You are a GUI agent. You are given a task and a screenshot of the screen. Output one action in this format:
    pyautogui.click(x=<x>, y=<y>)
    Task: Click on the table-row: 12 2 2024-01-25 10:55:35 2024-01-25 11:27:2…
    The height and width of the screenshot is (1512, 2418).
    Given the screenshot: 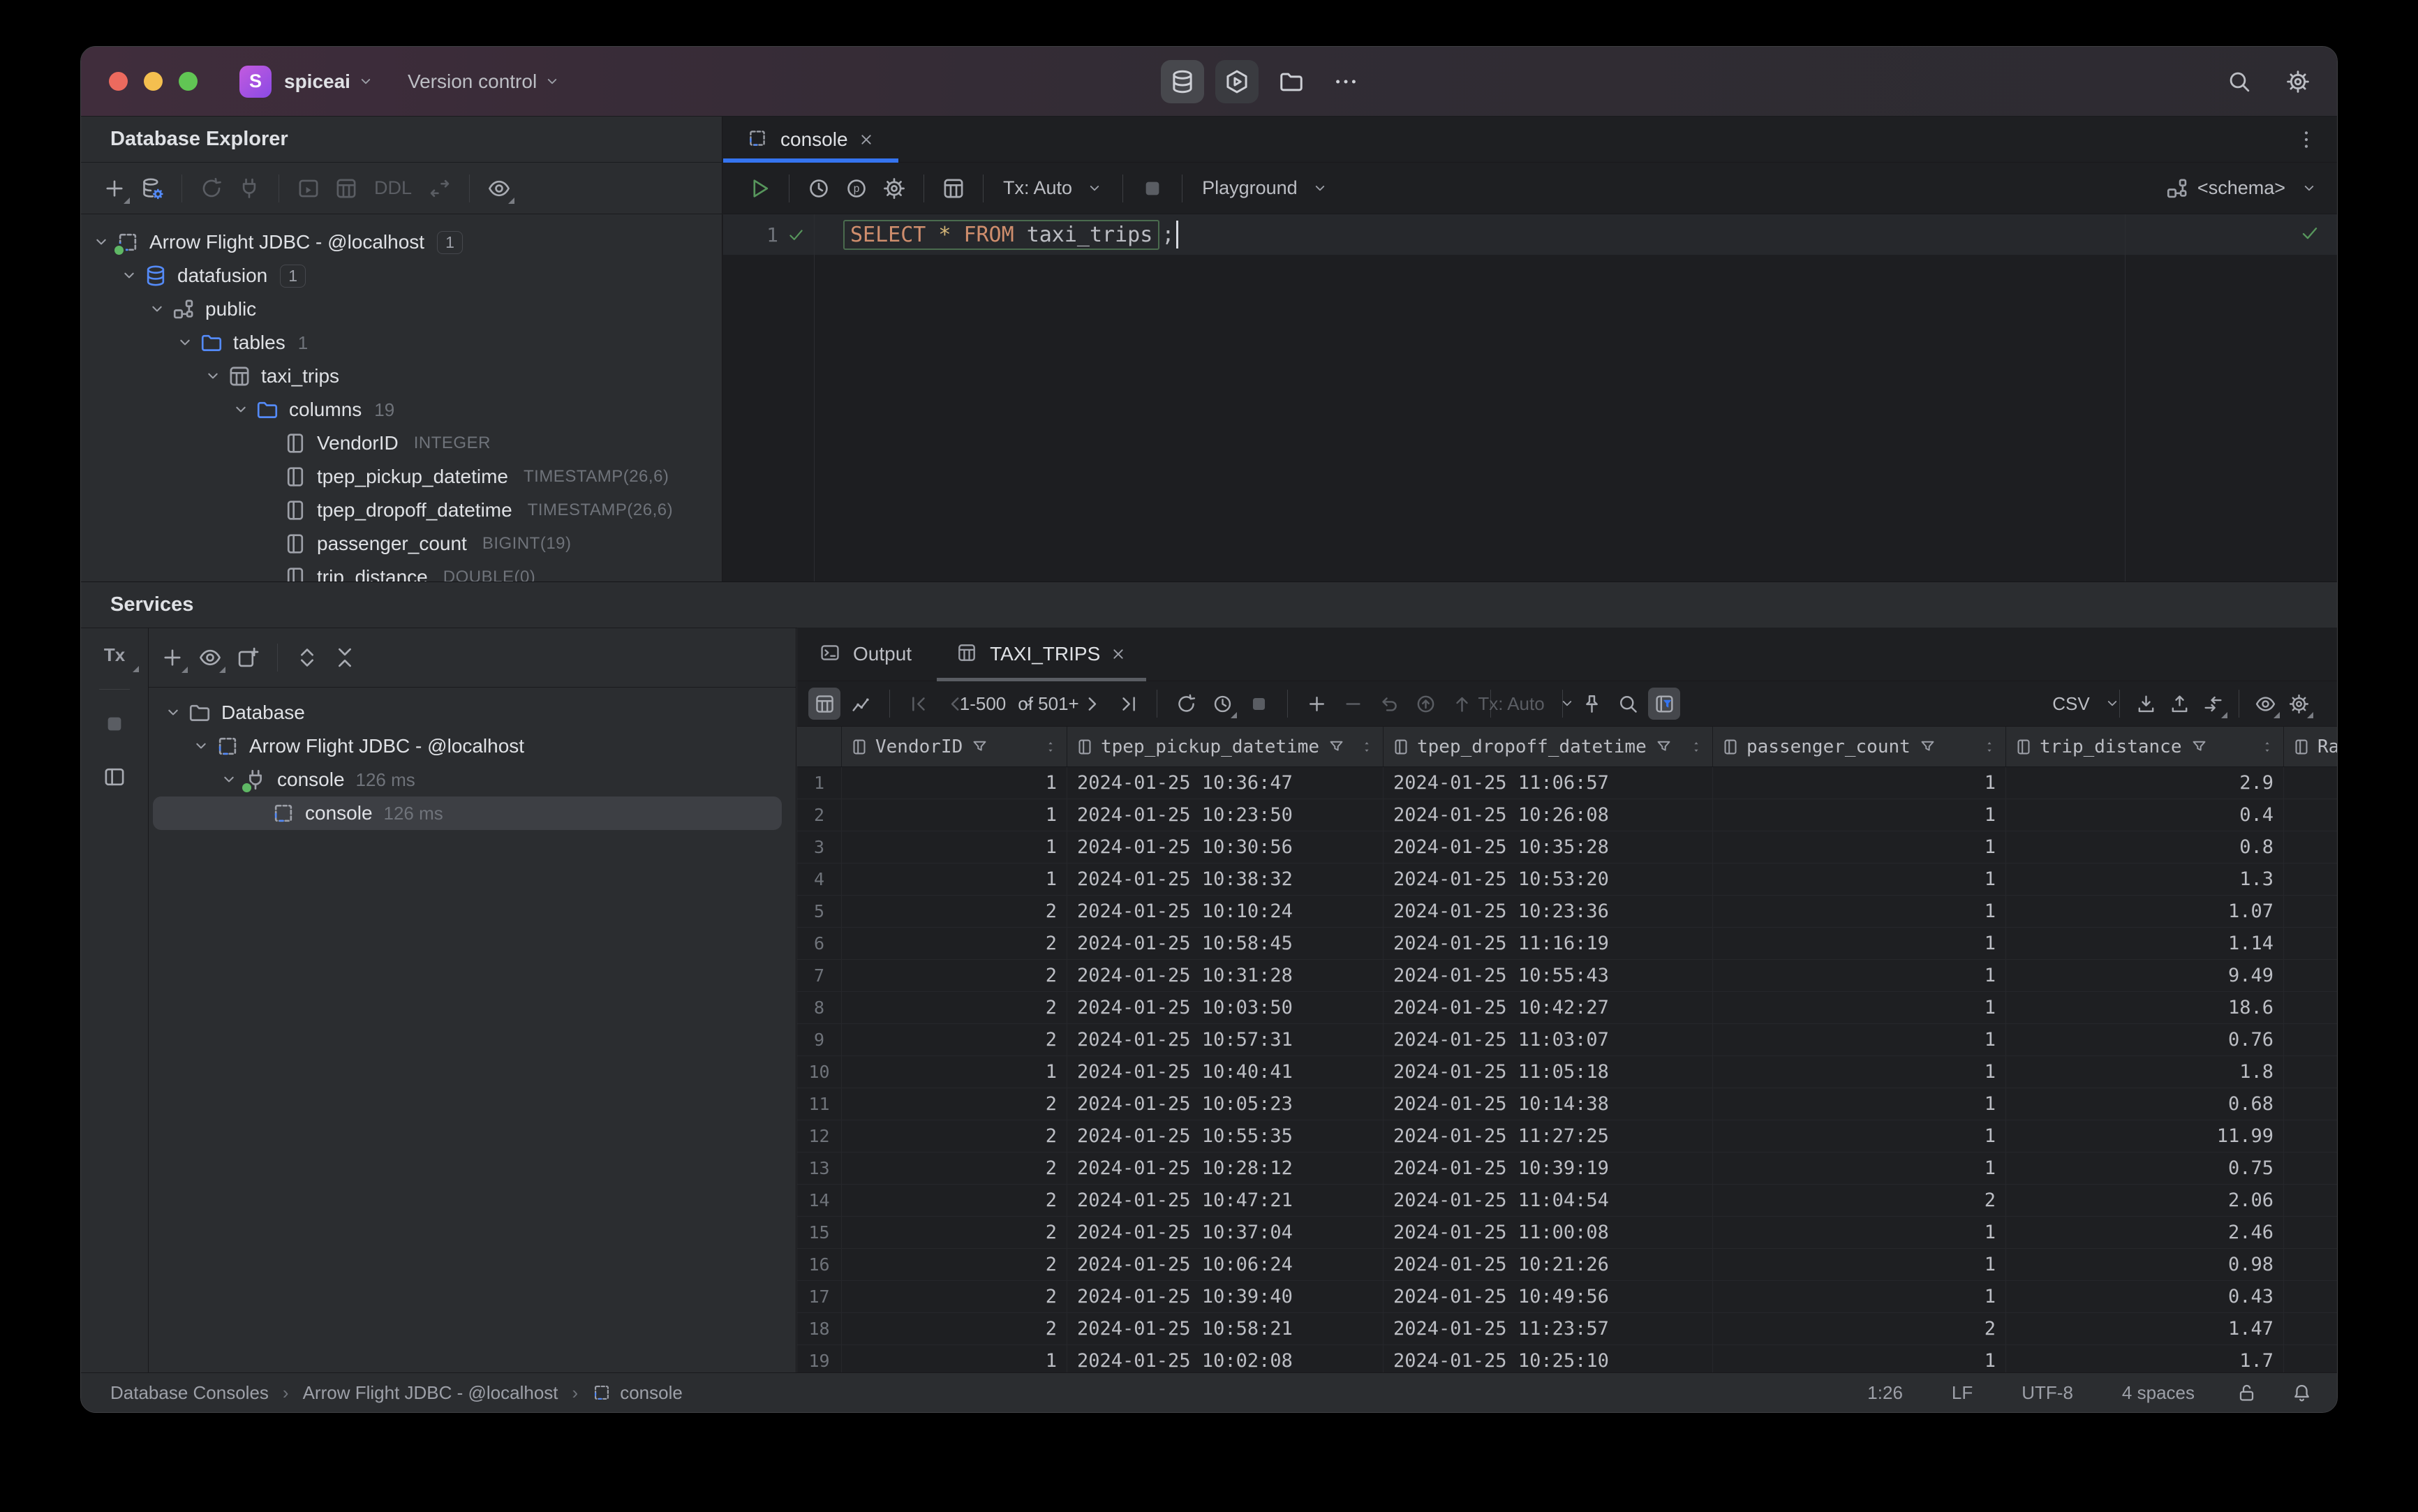 What is the action you would take?
    pyautogui.click(x=1567, y=1136)
    